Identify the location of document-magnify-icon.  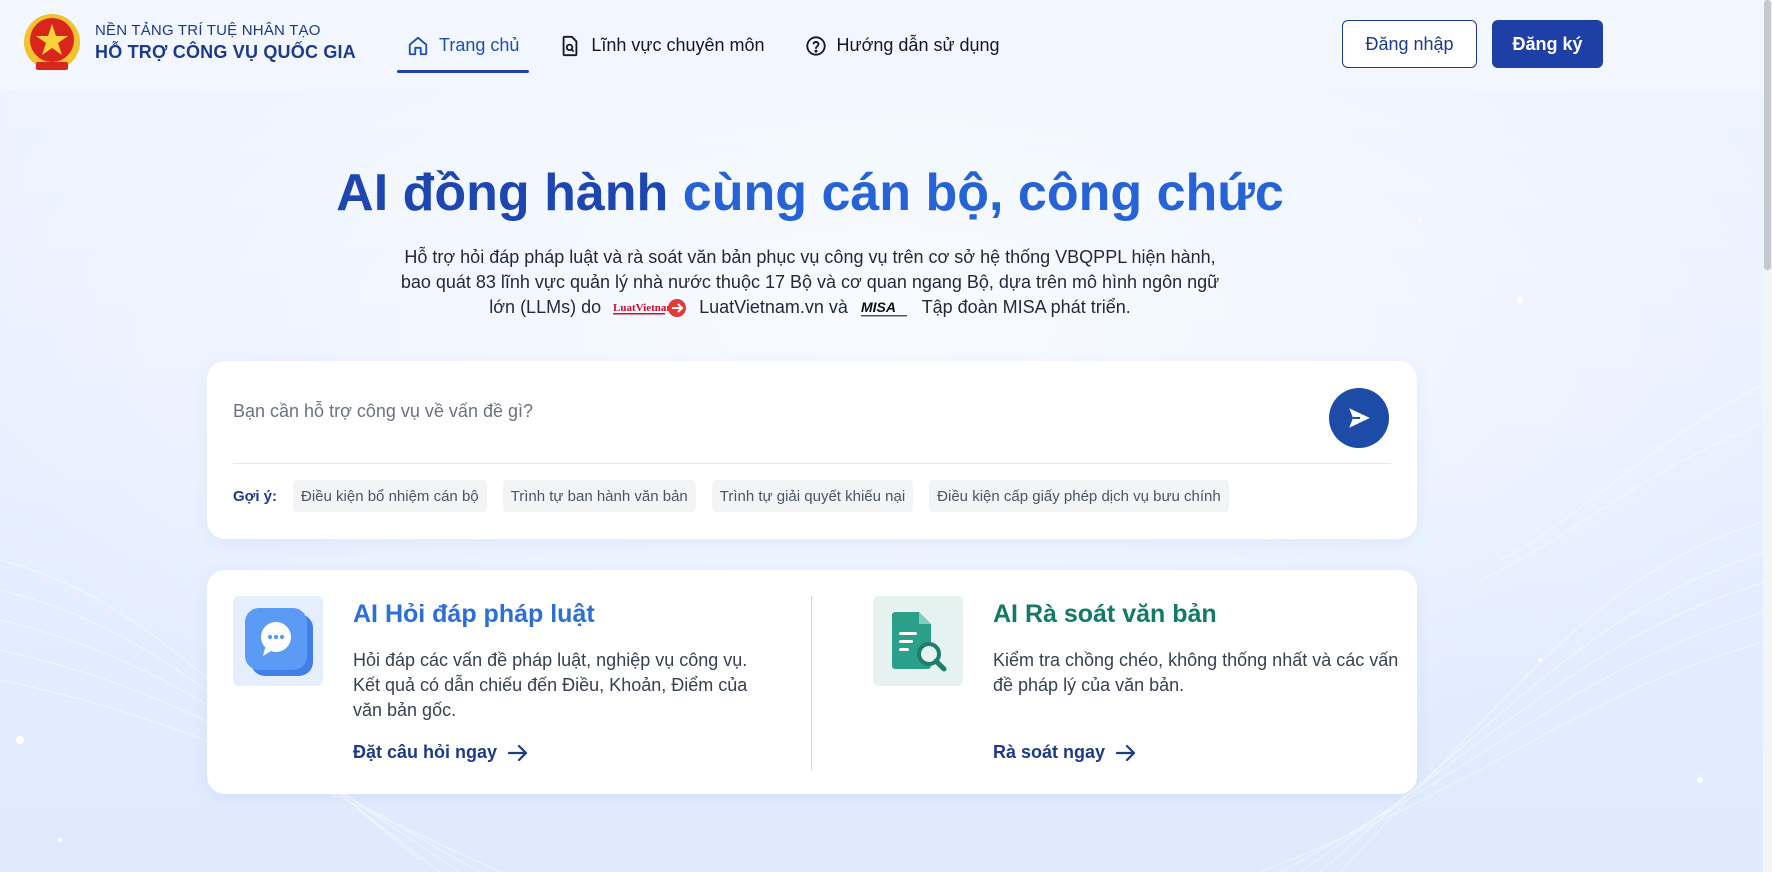
(919, 642).